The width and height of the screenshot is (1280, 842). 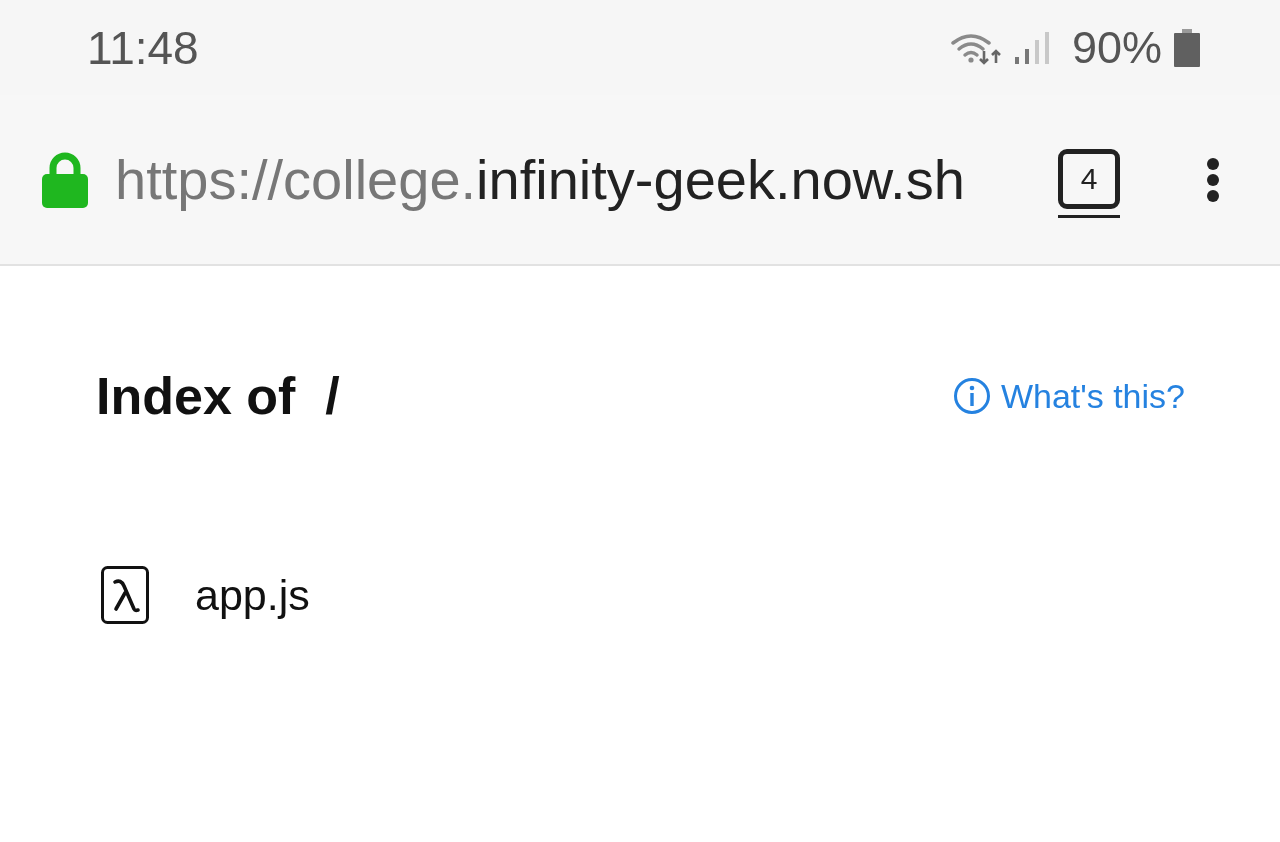 What do you see at coordinates (971, 396) in the screenshot?
I see `info-icon` at bounding box center [971, 396].